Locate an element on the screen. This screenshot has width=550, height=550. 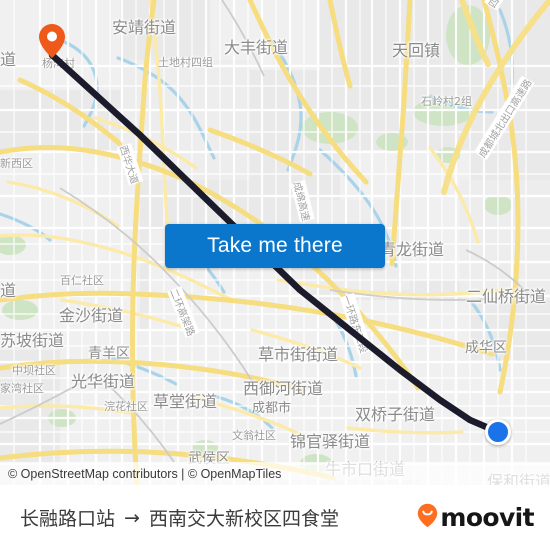
moovit-logo: moovit is located at coordinates (476, 517).